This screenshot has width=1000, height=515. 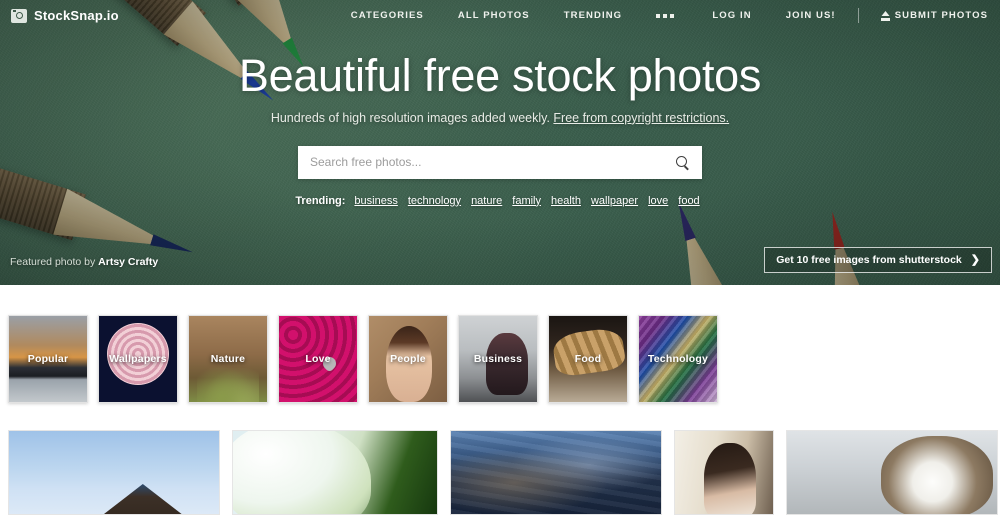 I want to click on search-button, so click(x=682, y=162).